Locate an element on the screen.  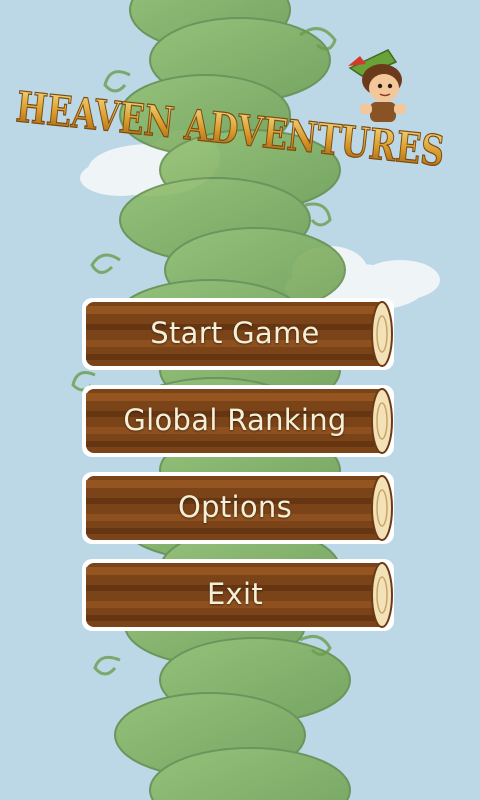
exit-button: Exit is located at coordinates (240, 594).